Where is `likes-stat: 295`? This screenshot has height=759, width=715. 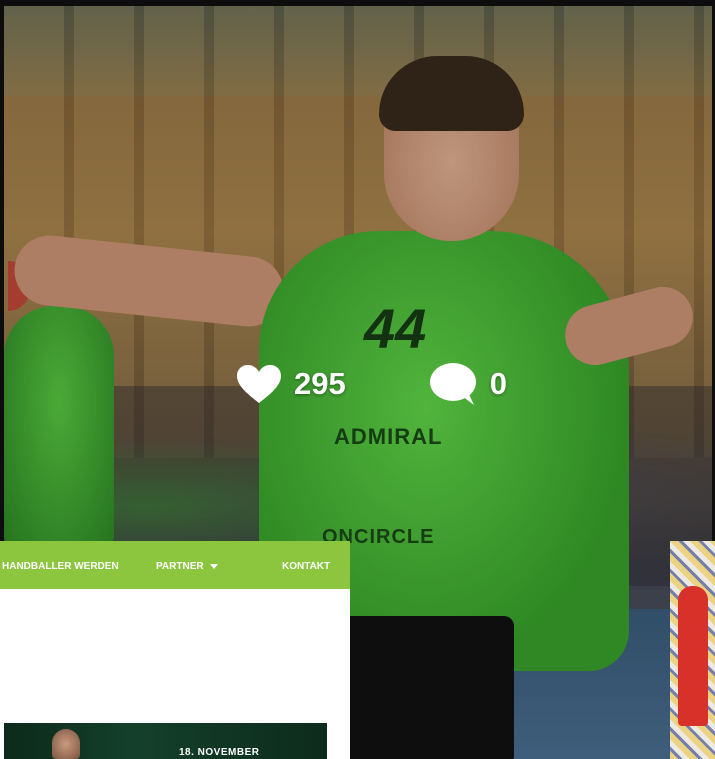
likes-stat: 295 is located at coordinates (291, 384).